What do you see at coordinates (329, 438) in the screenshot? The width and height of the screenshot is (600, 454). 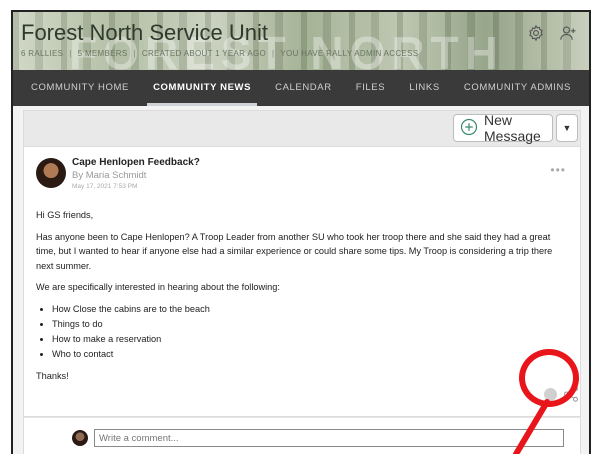 I see `comment-input` at bounding box center [329, 438].